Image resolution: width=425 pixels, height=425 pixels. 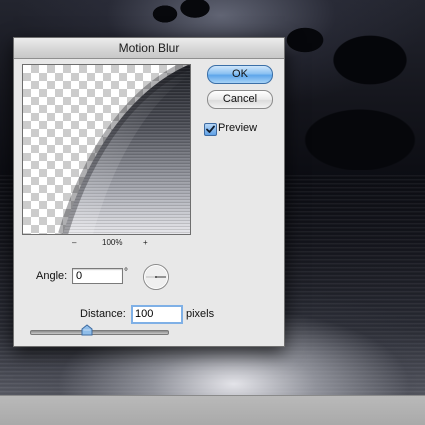 What do you see at coordinates (124, 149) in the screenshot?
I see `preview-image` at bounding box center [124, 149].